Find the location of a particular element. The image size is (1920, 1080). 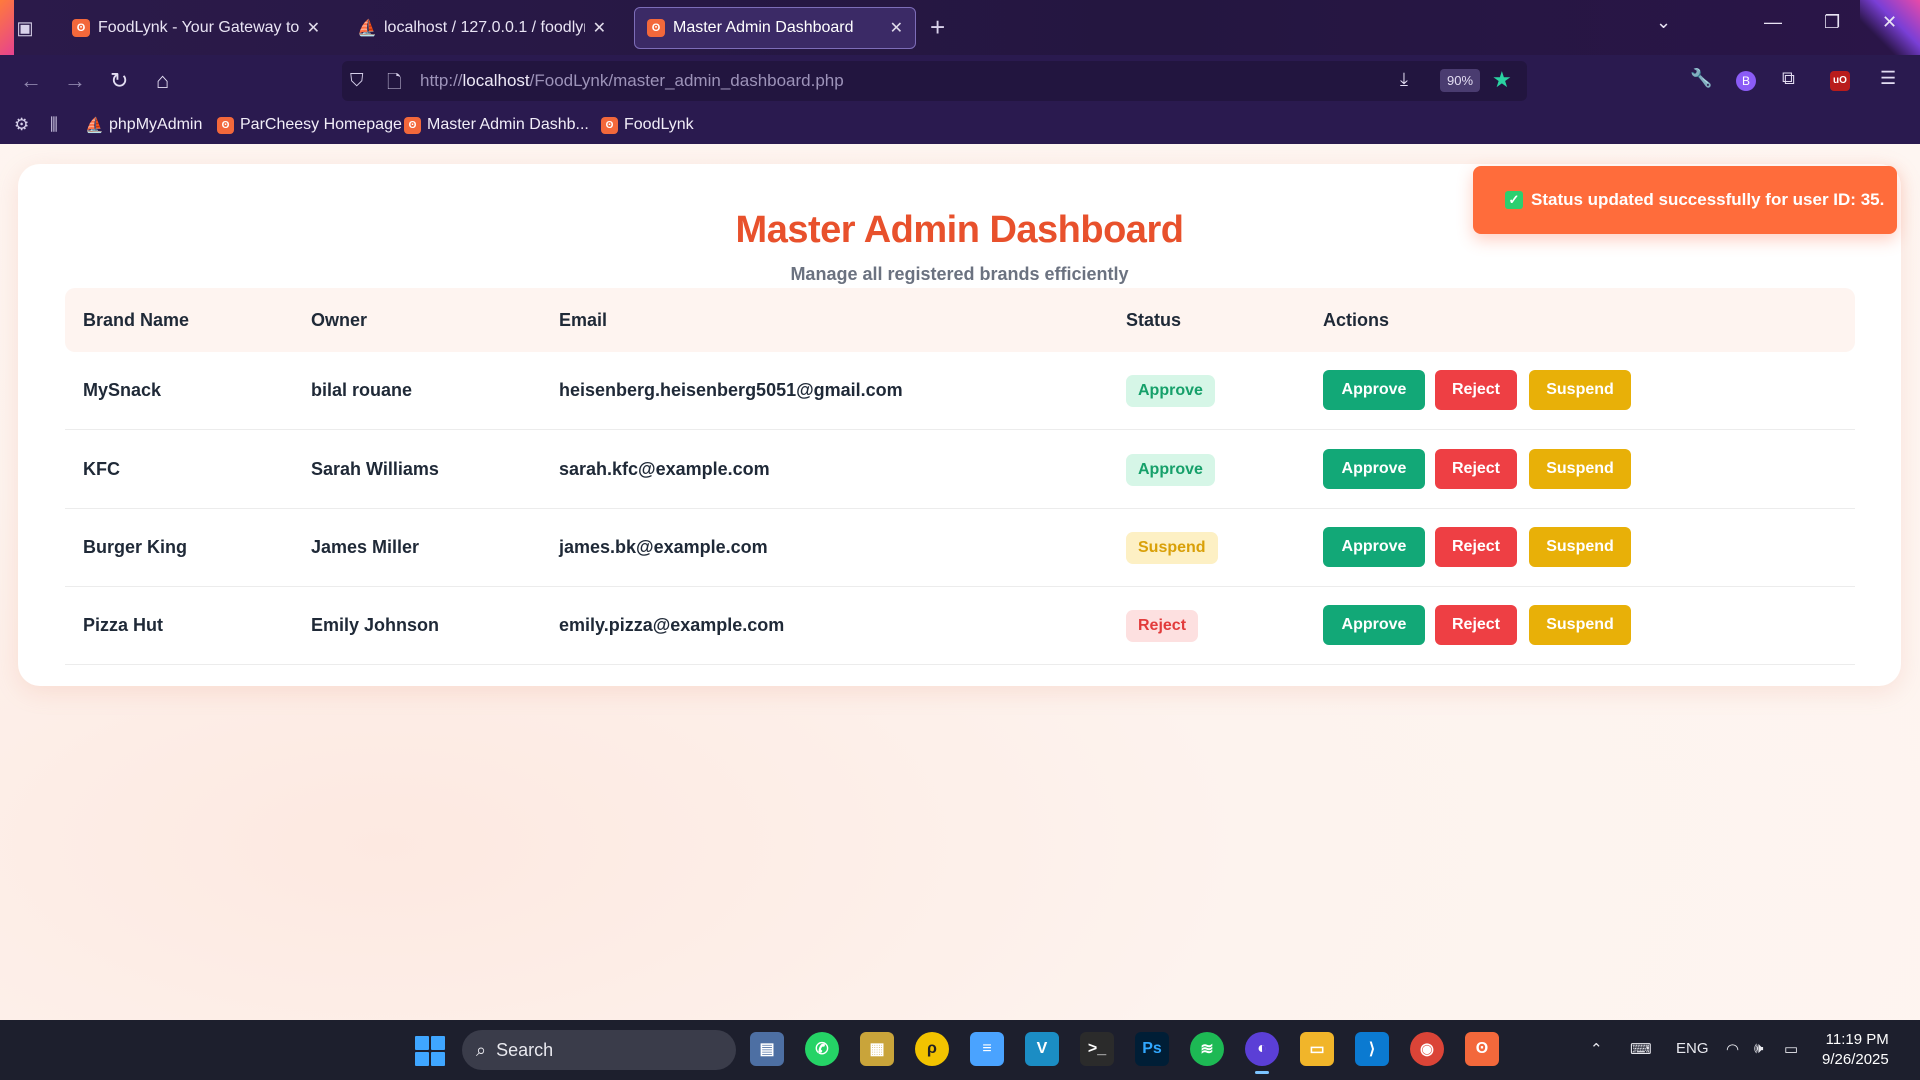

extensions-icon: ⧉ is located at coordinates (1788, 78).